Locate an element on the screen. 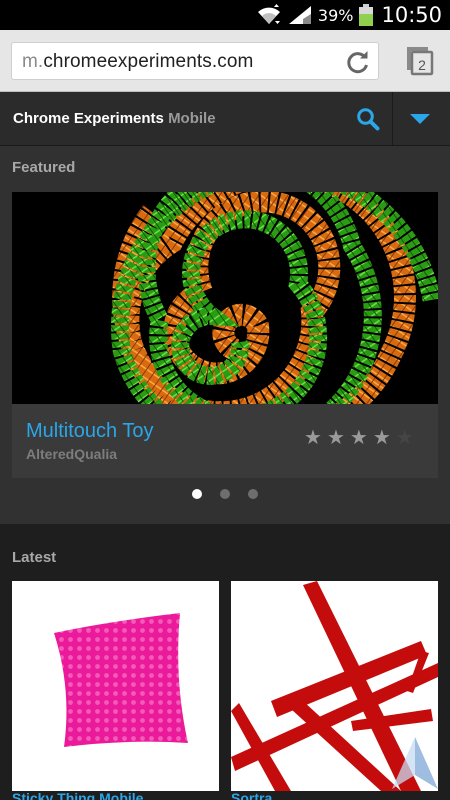 This screenshot has height=800, width=450. tab-count: 2 is located at coordinates (422, 65).